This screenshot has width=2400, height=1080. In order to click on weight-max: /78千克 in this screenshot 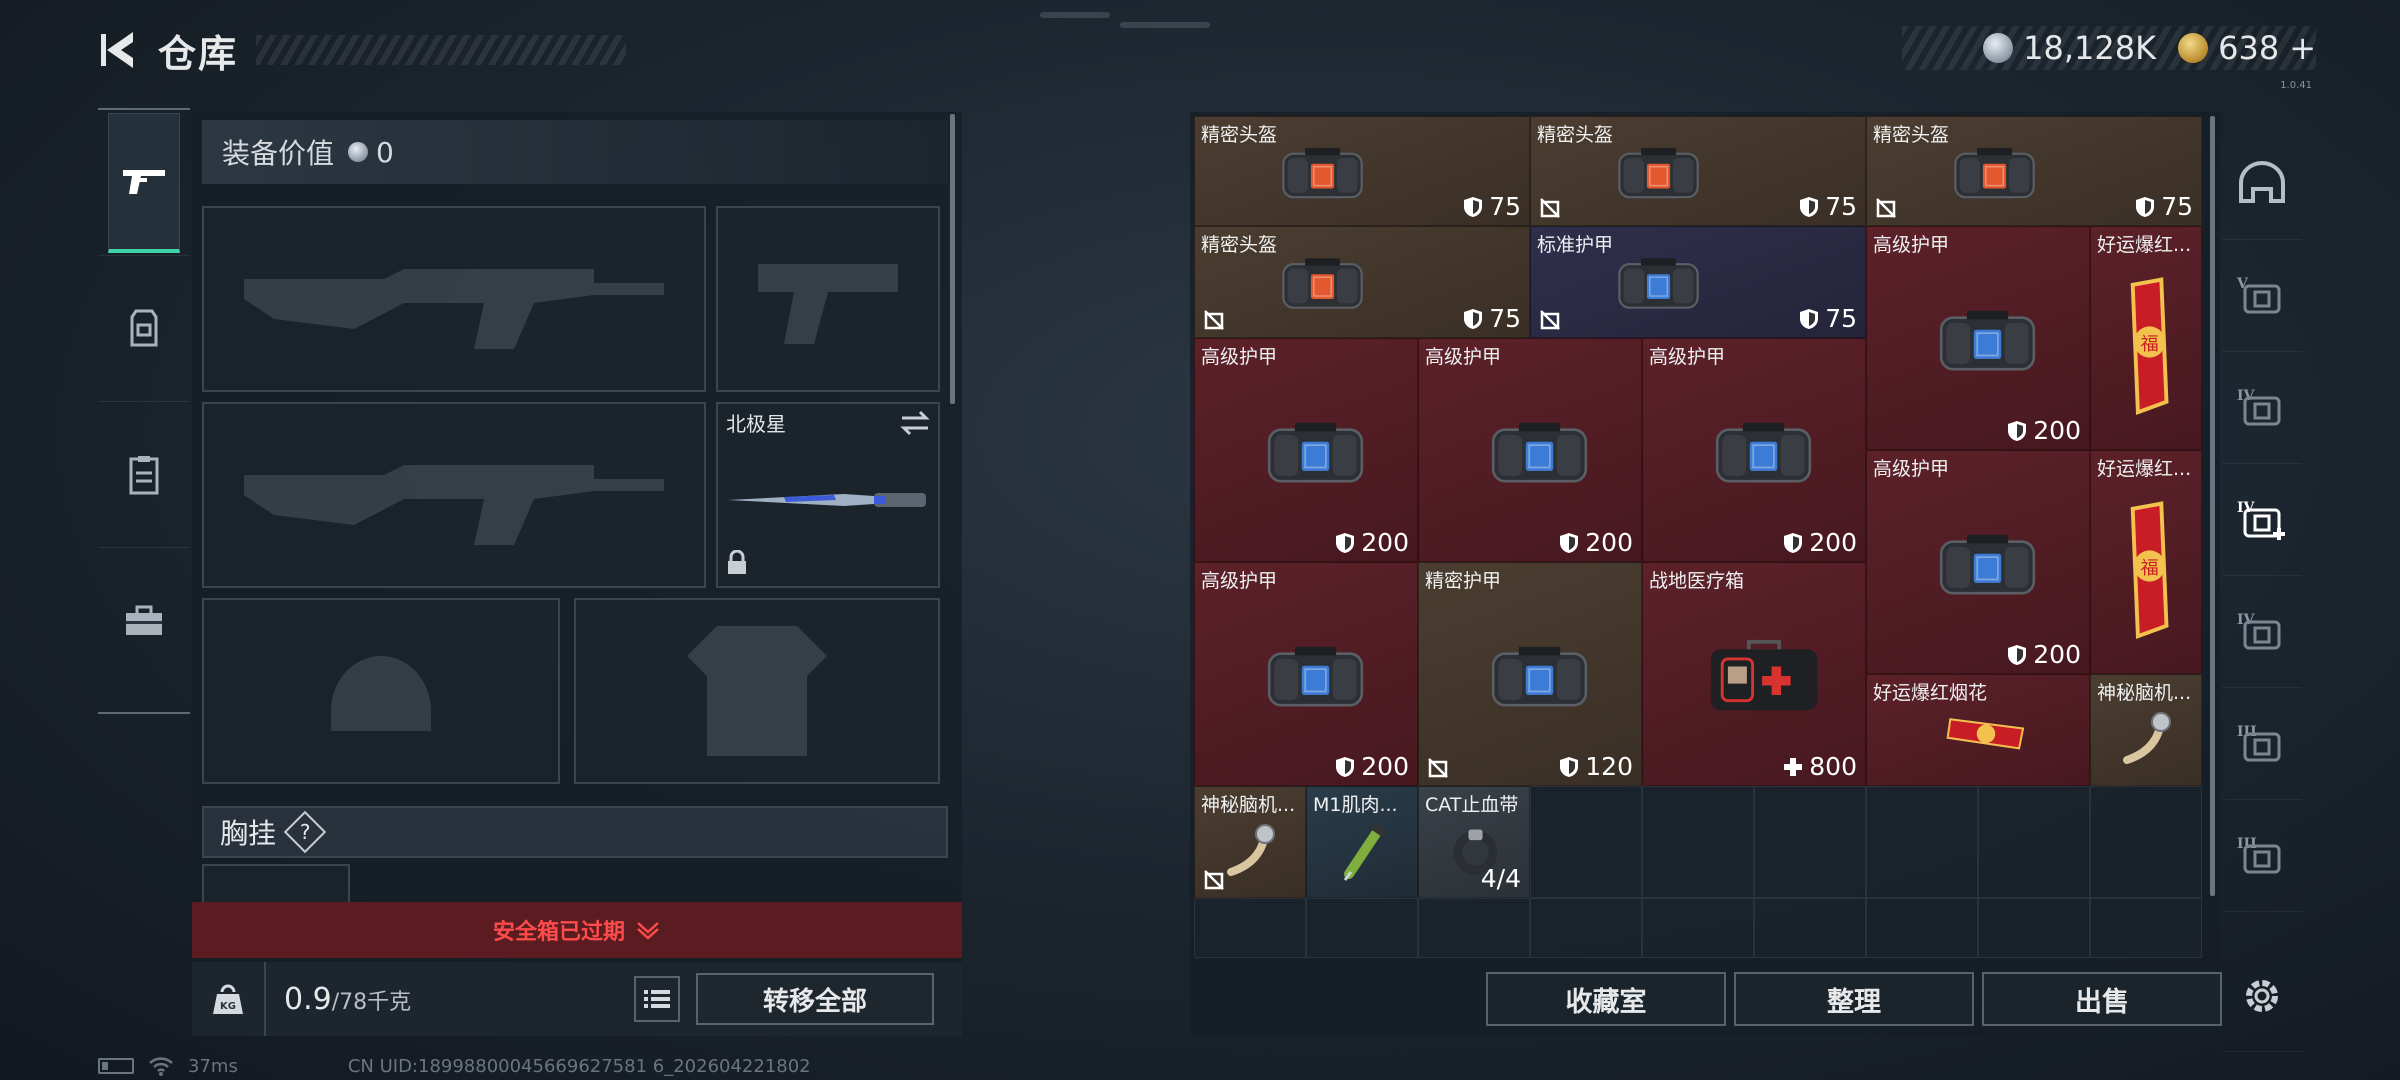, I will do `click(371, 1002)`.